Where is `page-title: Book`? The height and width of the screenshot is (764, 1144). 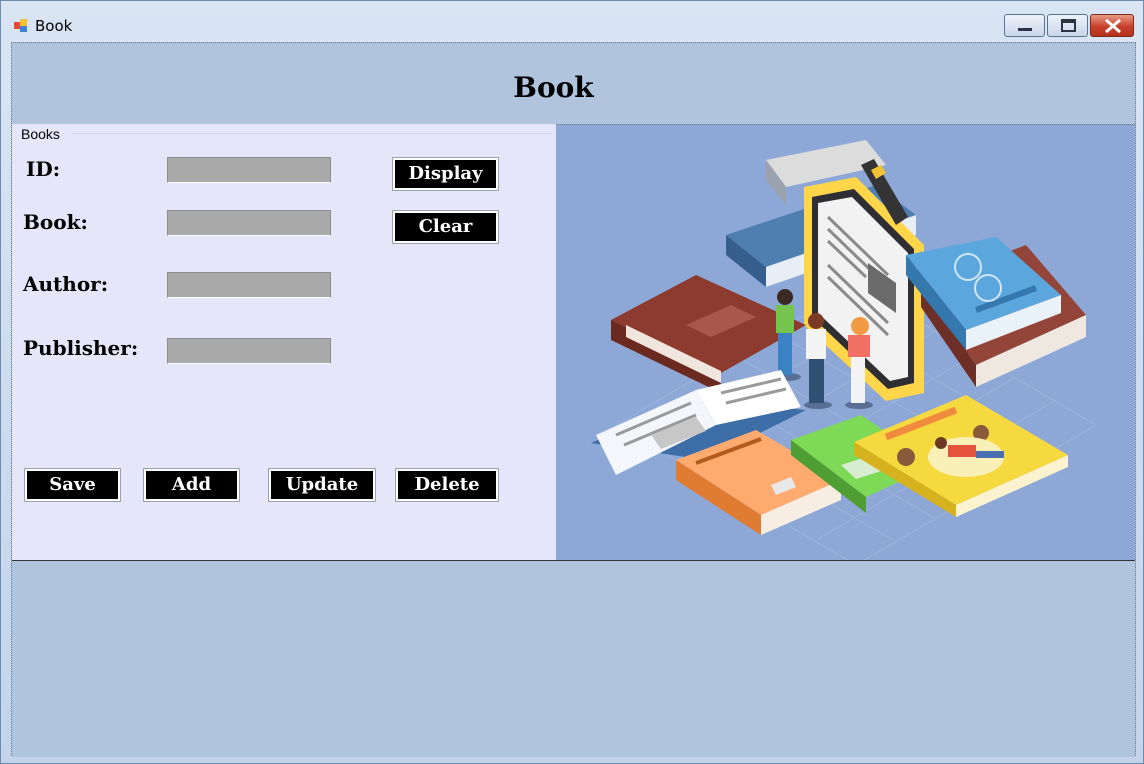 page-title: Book is located at coordinates (553, 87).